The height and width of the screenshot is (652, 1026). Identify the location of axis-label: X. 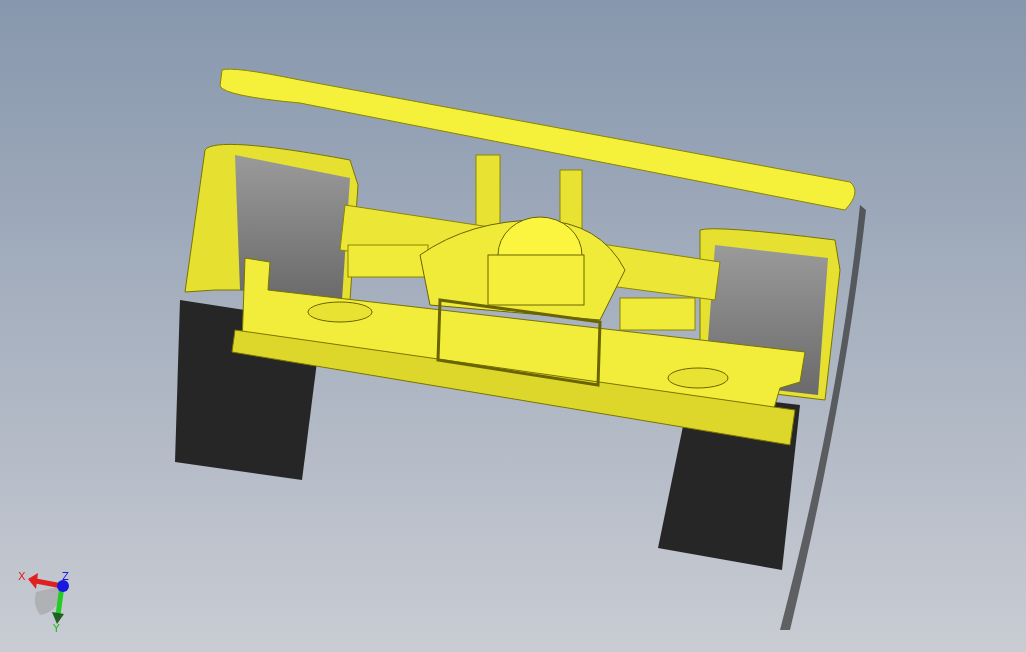
(22, 576).